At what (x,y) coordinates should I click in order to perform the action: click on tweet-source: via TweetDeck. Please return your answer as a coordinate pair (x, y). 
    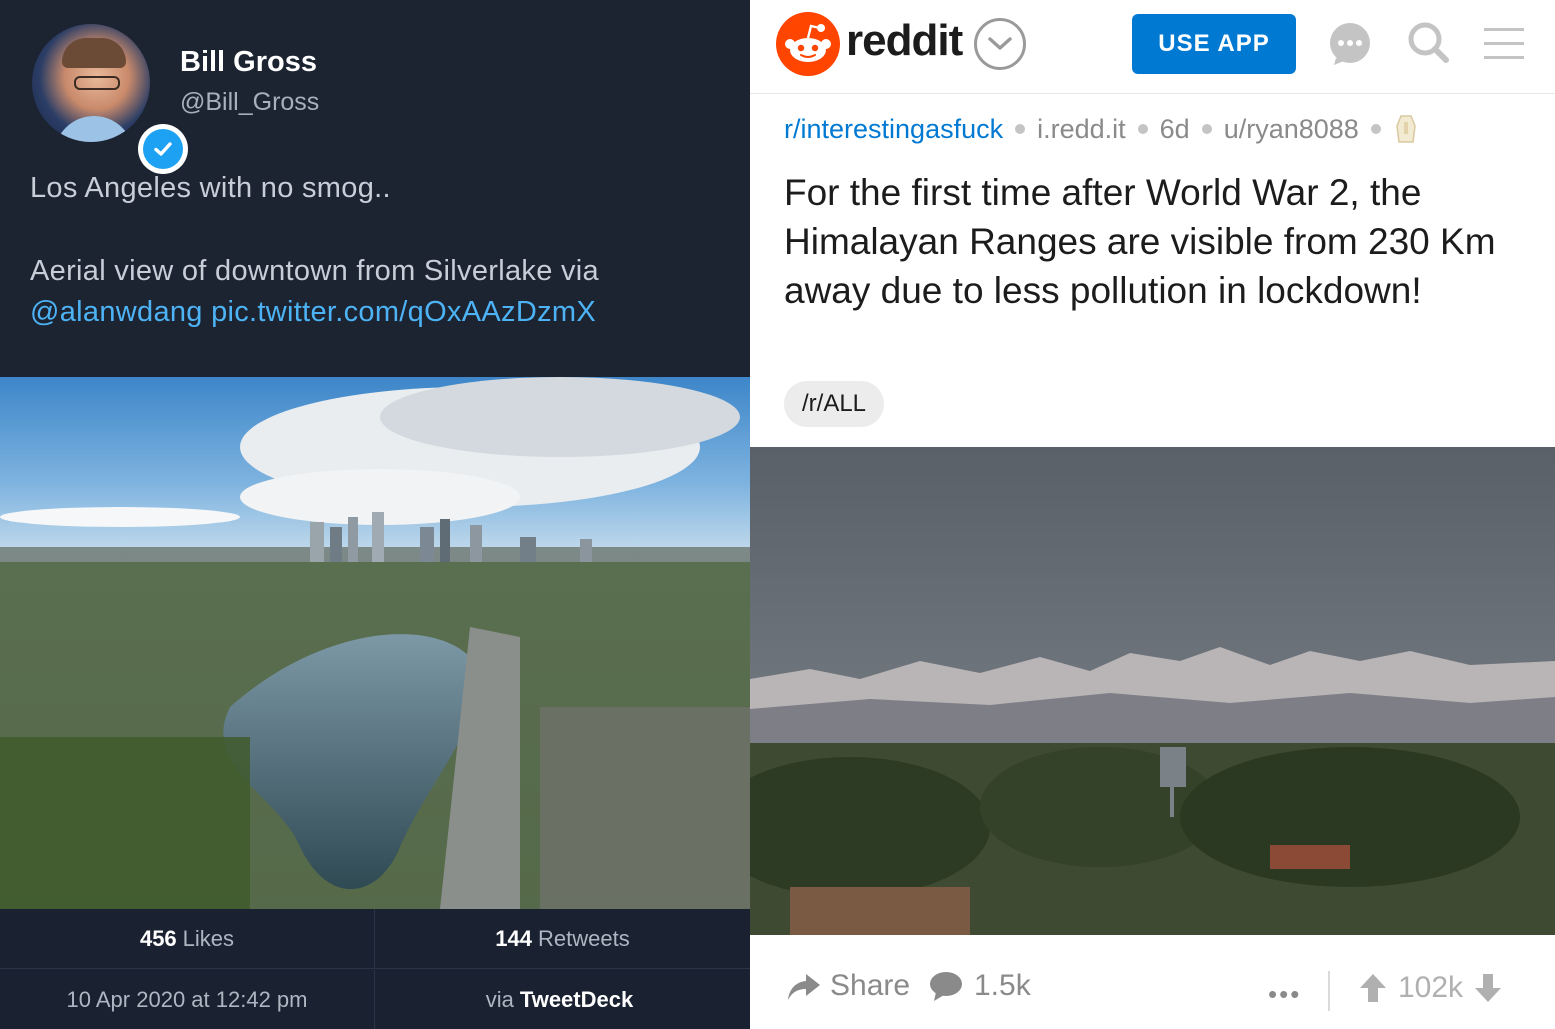
    Looking at the image, I should click on (562, 999).